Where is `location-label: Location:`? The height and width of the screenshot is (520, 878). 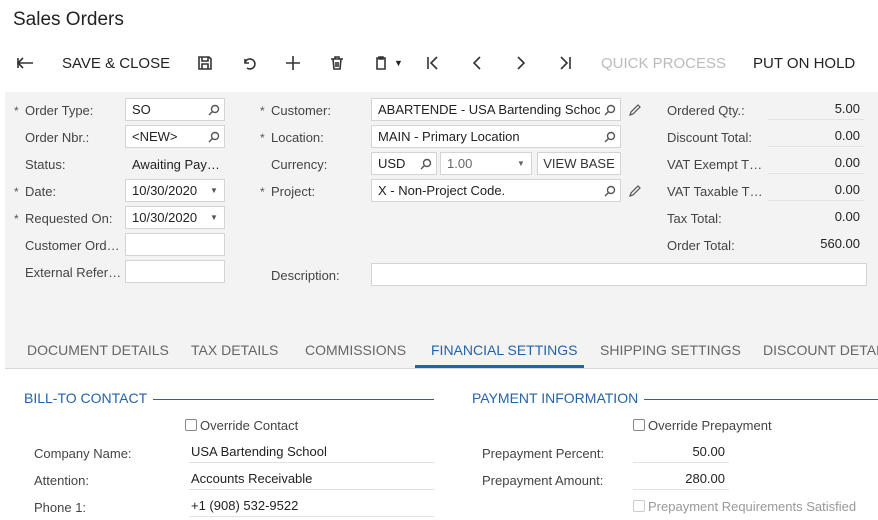 location-label: Location: is located at coordinates (297, 137).